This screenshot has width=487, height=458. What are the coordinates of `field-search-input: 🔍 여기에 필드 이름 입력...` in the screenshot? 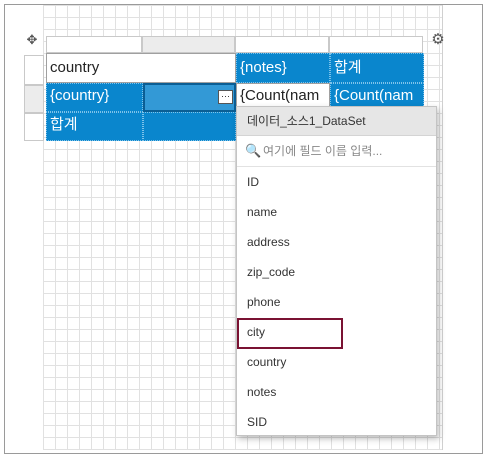 It's located at (336, 151).